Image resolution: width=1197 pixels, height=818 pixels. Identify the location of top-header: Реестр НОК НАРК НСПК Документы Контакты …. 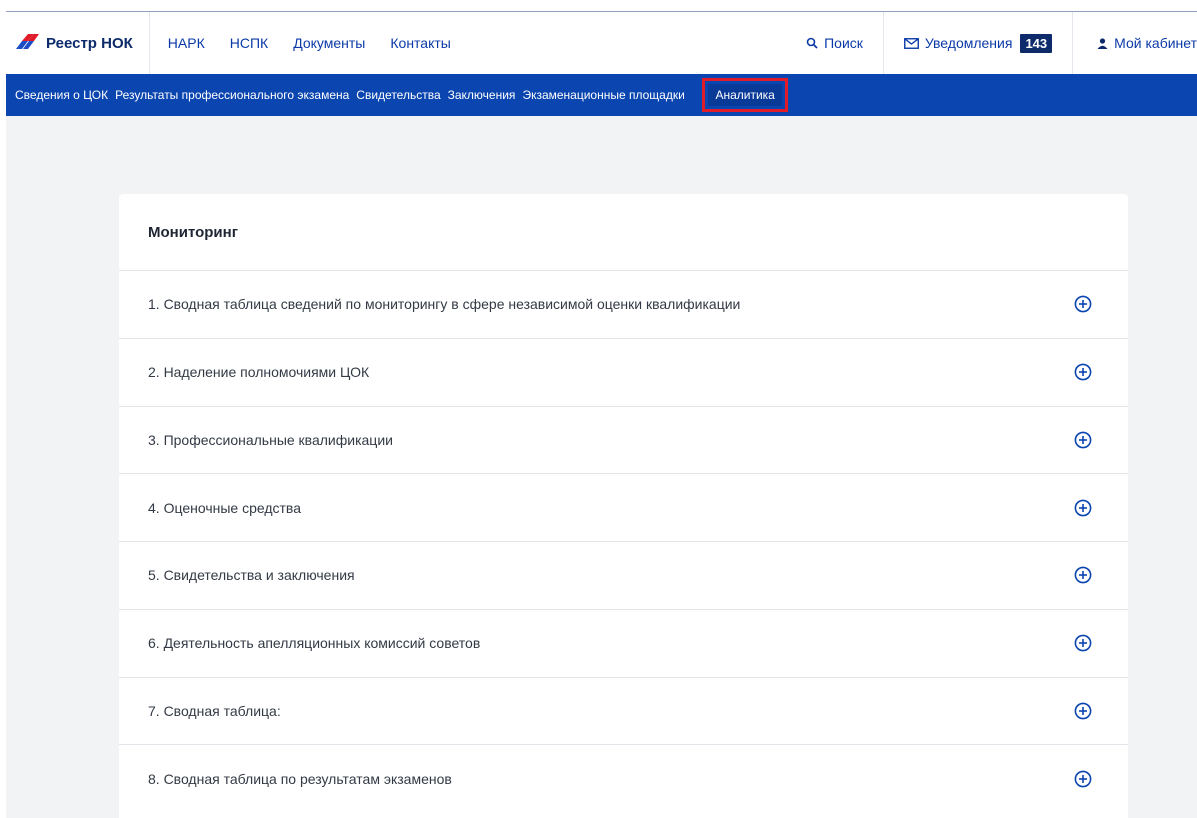
(601, 43).